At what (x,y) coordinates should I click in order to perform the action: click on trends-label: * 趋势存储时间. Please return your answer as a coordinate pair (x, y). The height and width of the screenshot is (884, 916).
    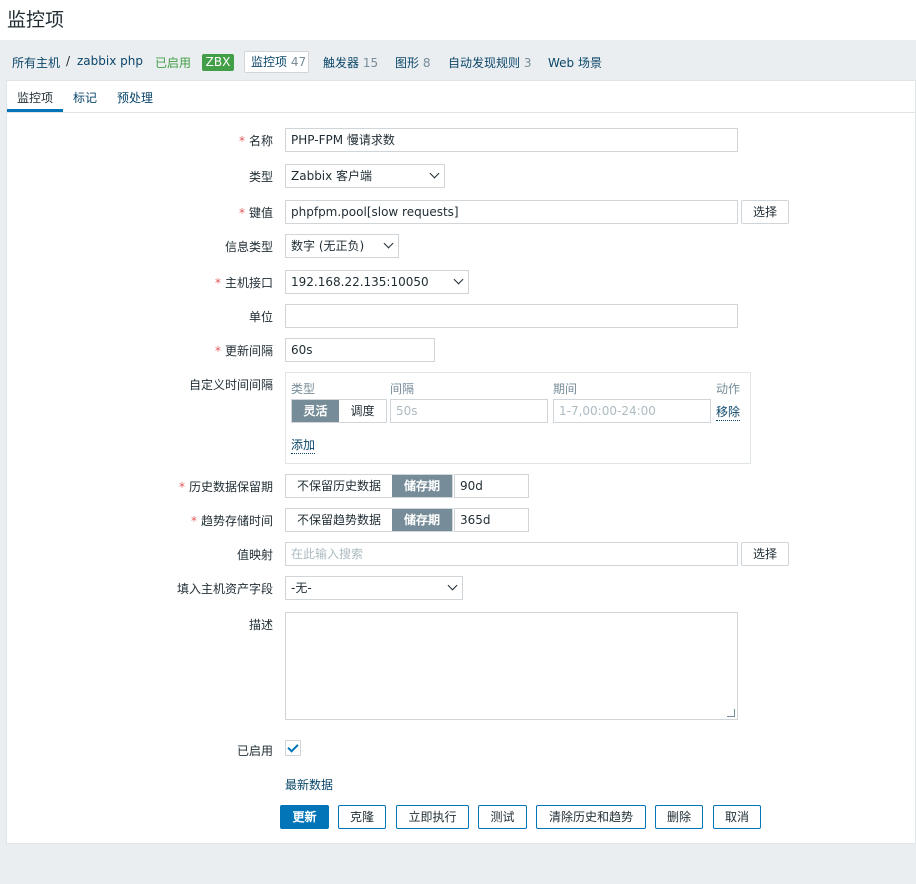
    Looking at the image, I should click on (231, 521).